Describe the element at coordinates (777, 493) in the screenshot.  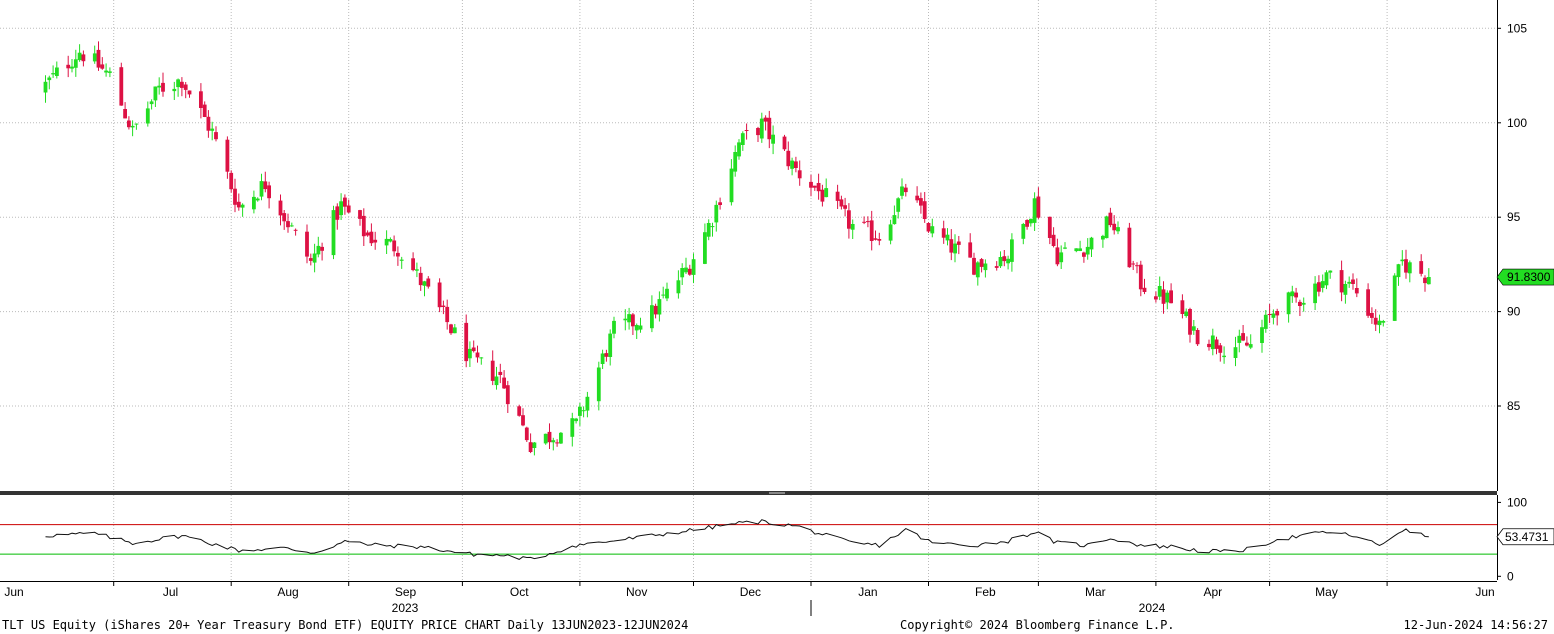
I see `panel-resize-handle` at that location.